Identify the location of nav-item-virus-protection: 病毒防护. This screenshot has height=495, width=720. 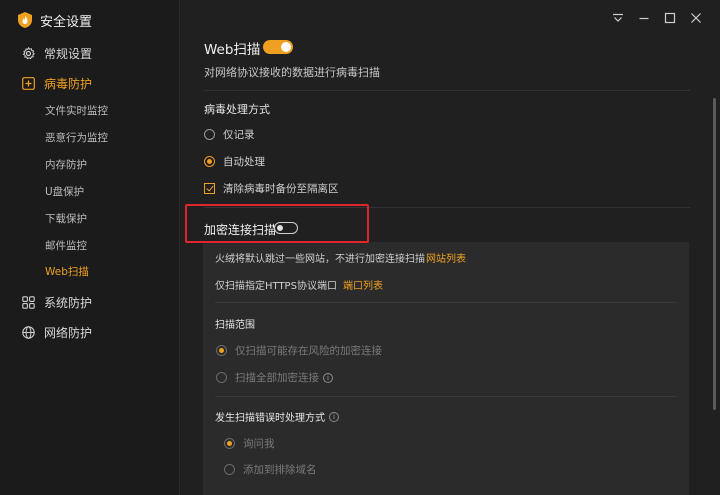
(90, 83).